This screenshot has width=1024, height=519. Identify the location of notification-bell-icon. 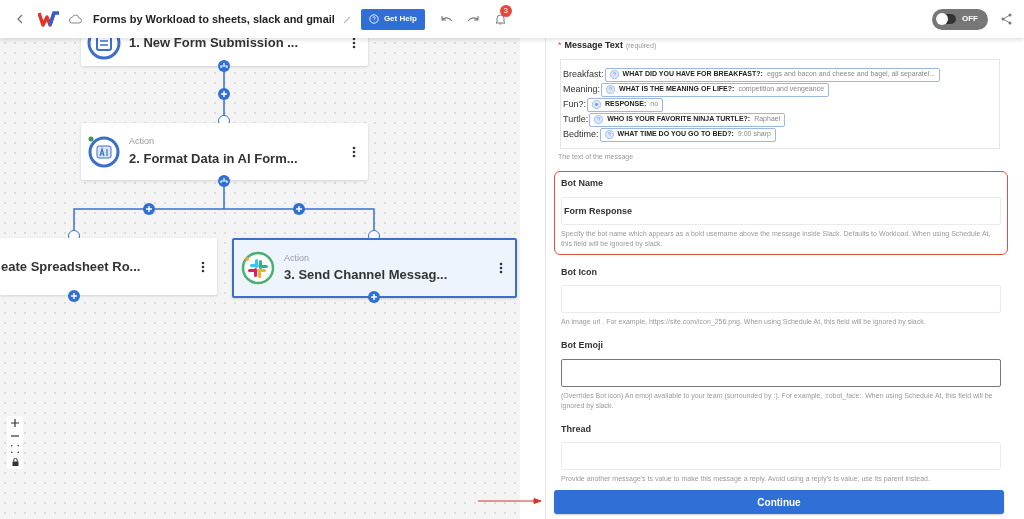
(500, 19).